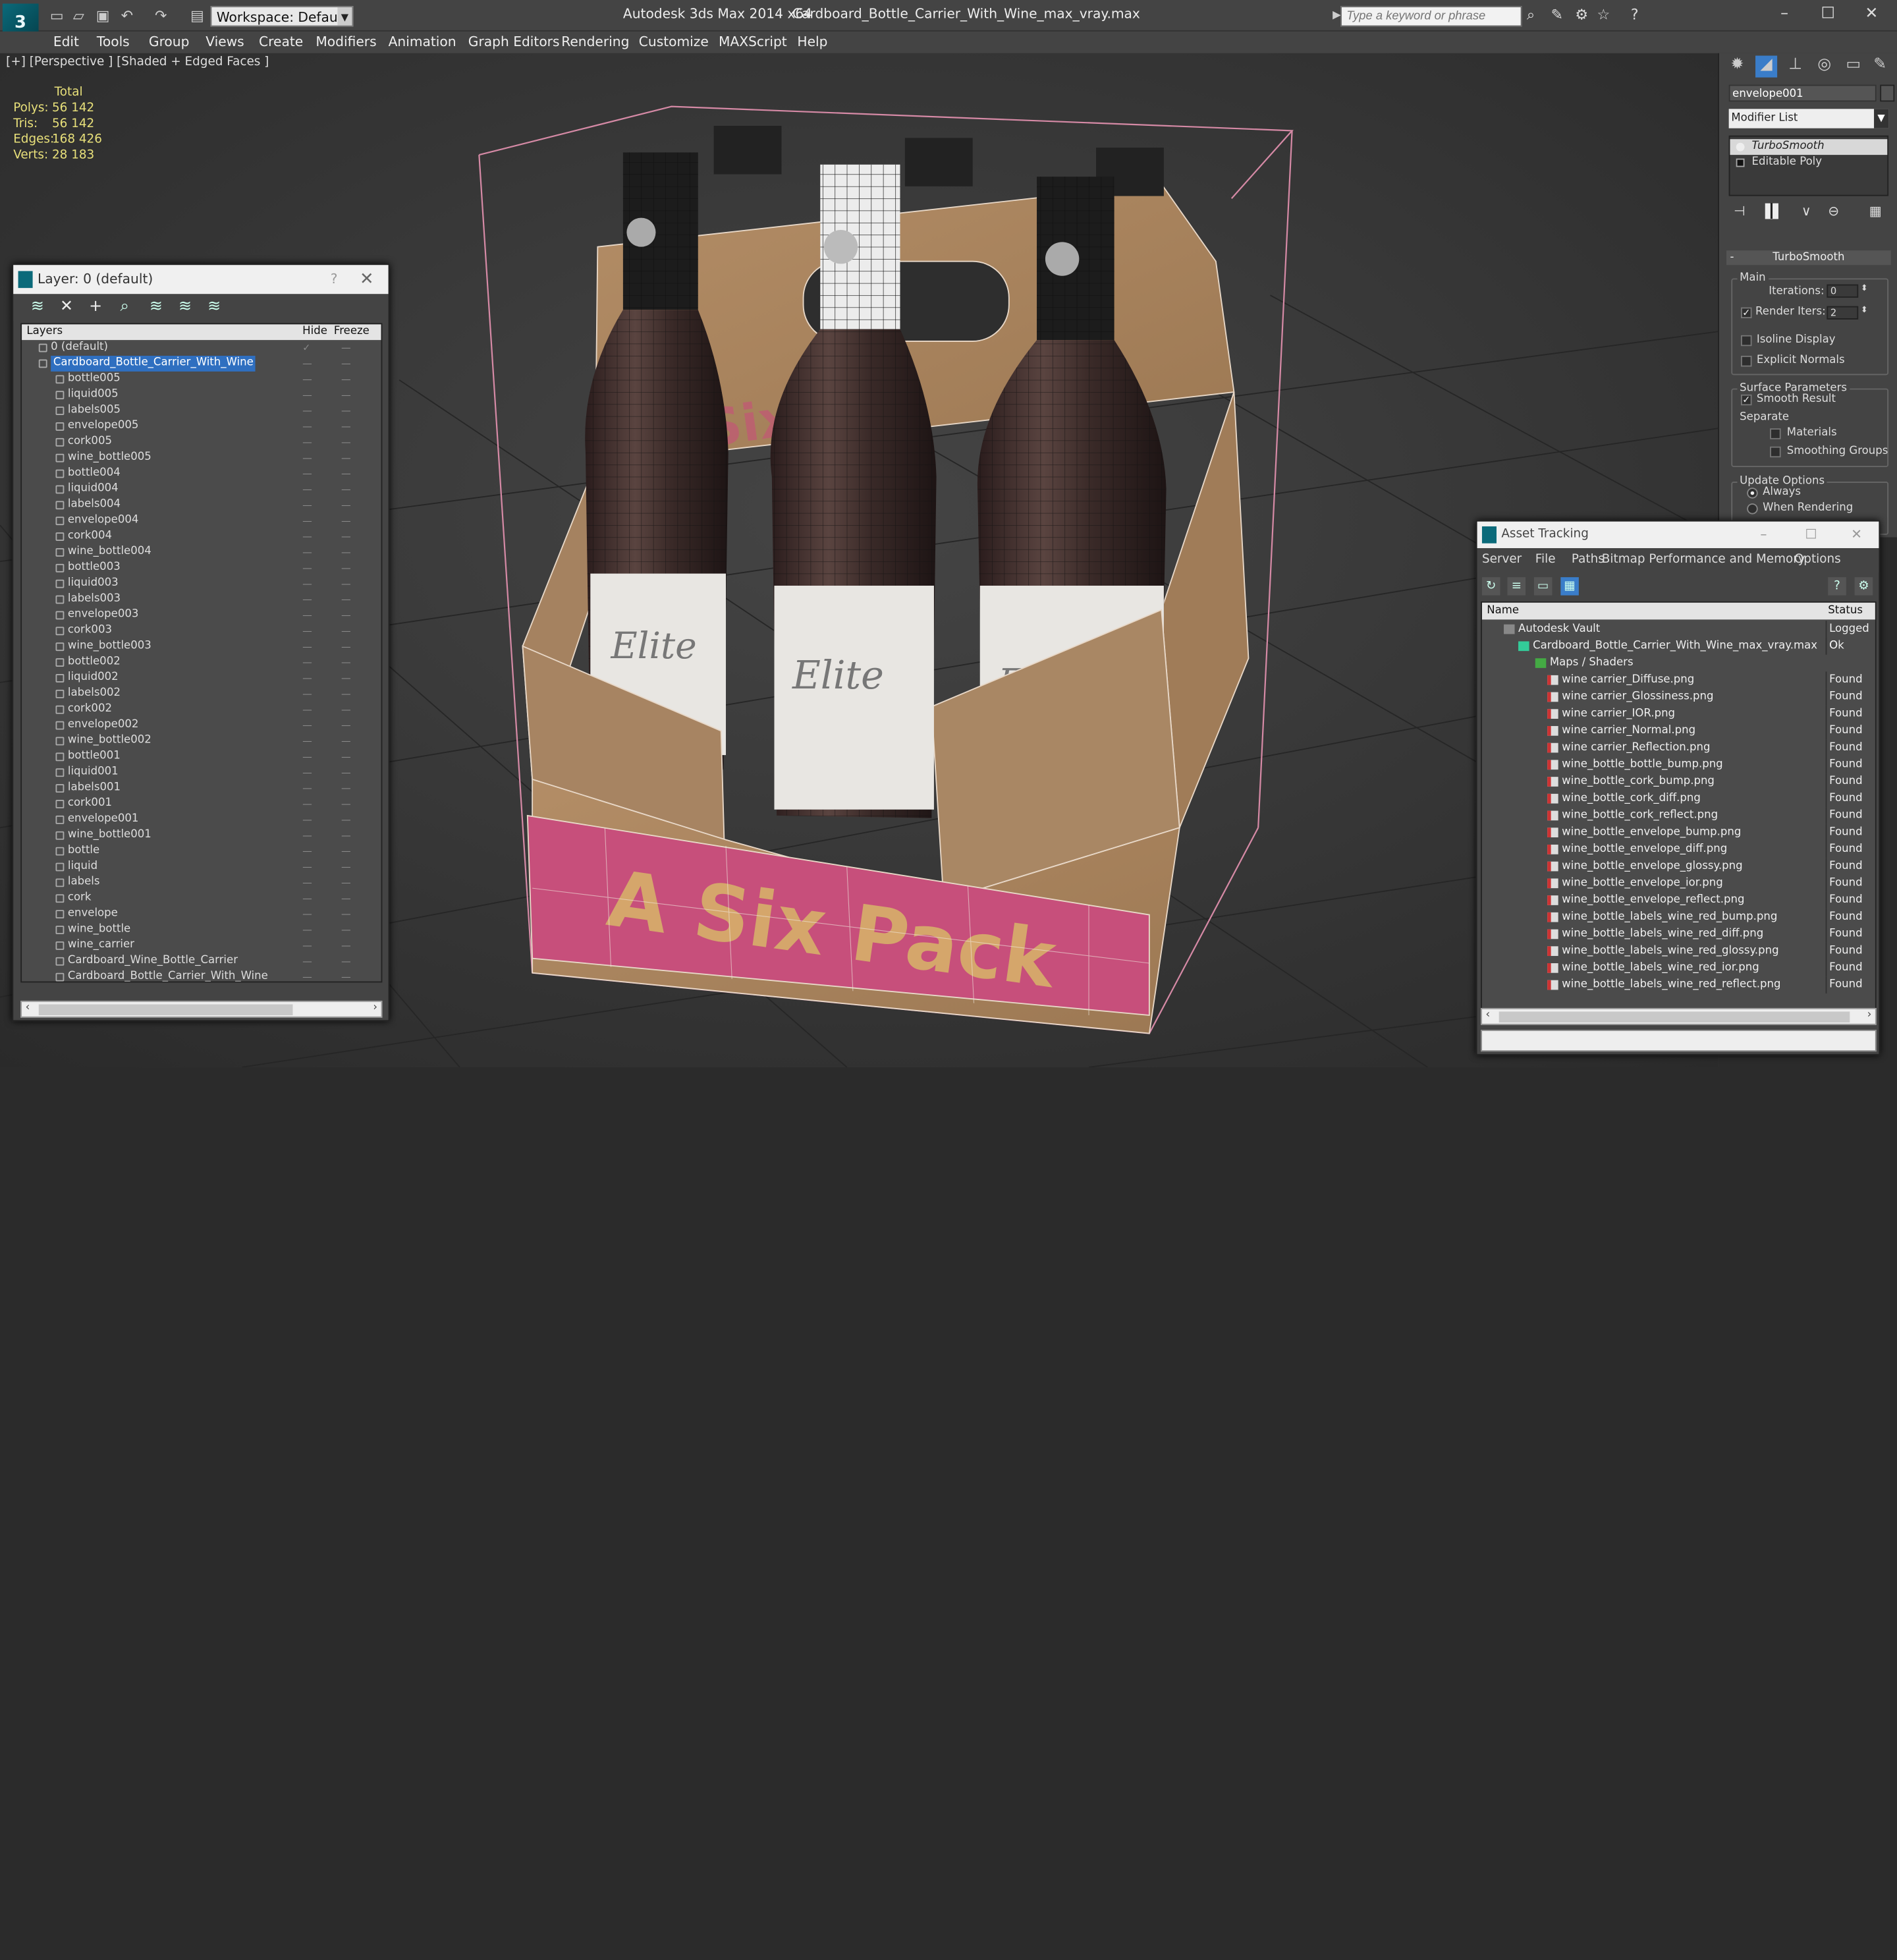 This screenshot has width=1897, height=1960. Describe the element at coordinates (1741, 162) in the screenshot. I see `expand-icon` at that location.